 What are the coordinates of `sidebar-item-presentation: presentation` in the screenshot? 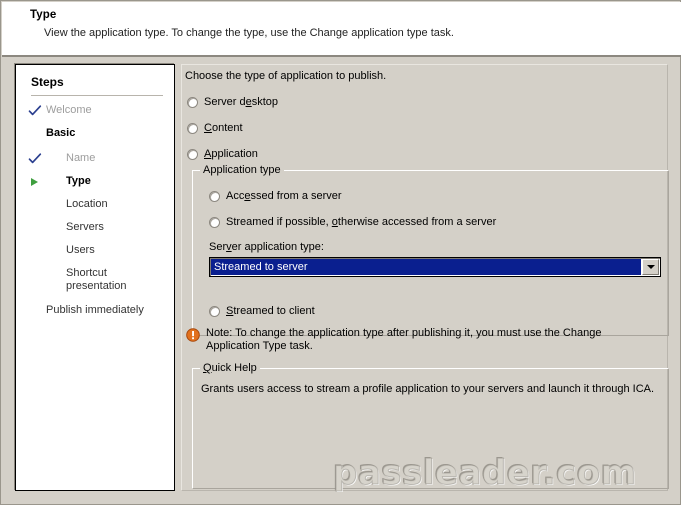 It's located at (96, 288).